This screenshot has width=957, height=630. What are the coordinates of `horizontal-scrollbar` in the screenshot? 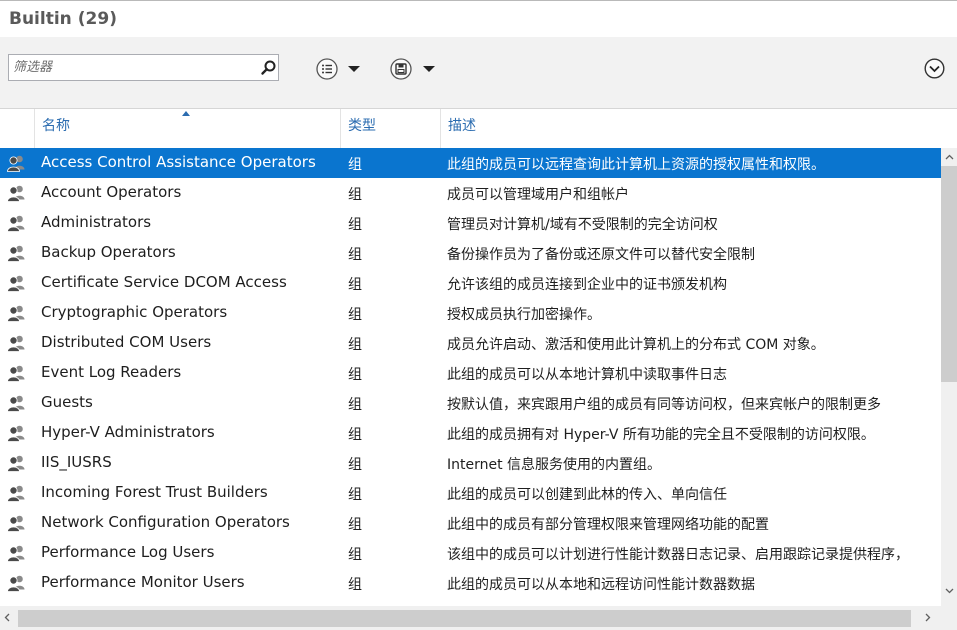 It's located at (470, 618).